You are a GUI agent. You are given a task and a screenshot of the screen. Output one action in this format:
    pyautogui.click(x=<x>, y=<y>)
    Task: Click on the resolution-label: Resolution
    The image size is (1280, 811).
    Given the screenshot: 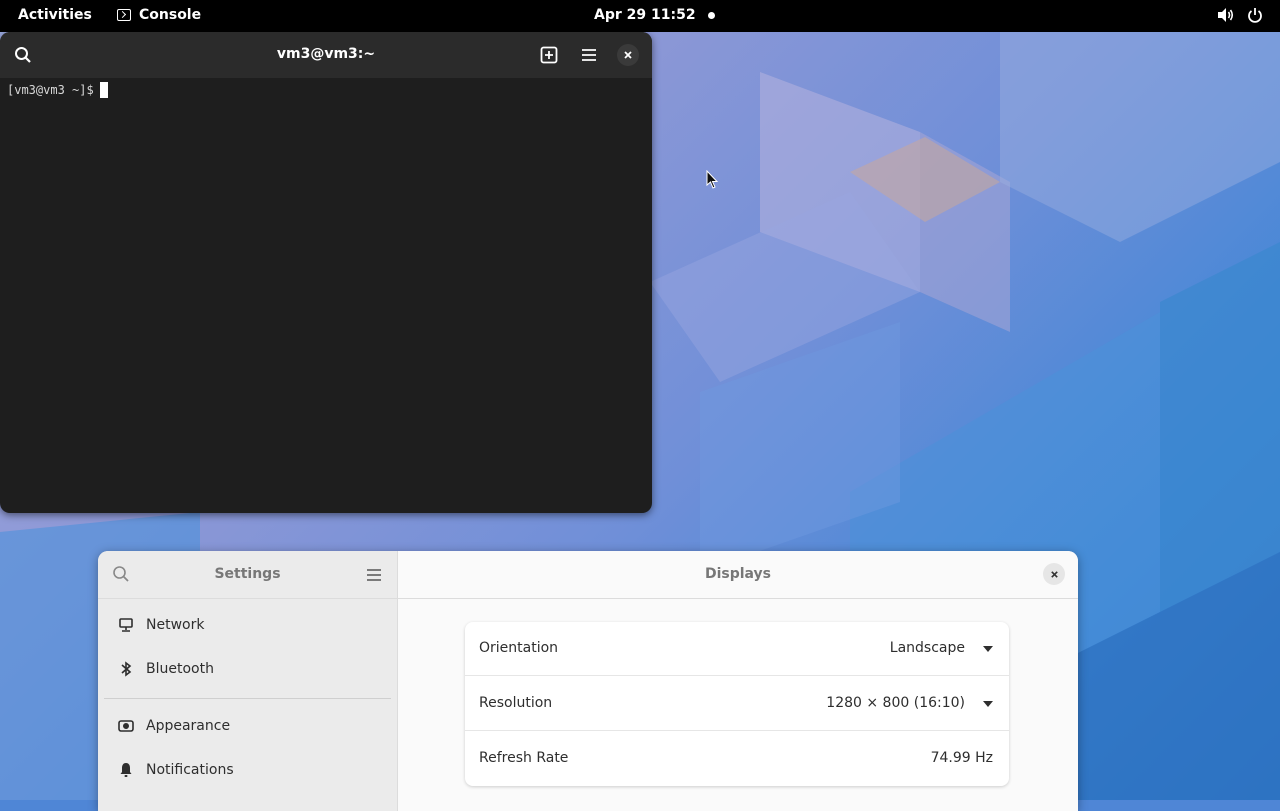 What is the action you would take?
    pyautogui.click(x=516, y=703)
    